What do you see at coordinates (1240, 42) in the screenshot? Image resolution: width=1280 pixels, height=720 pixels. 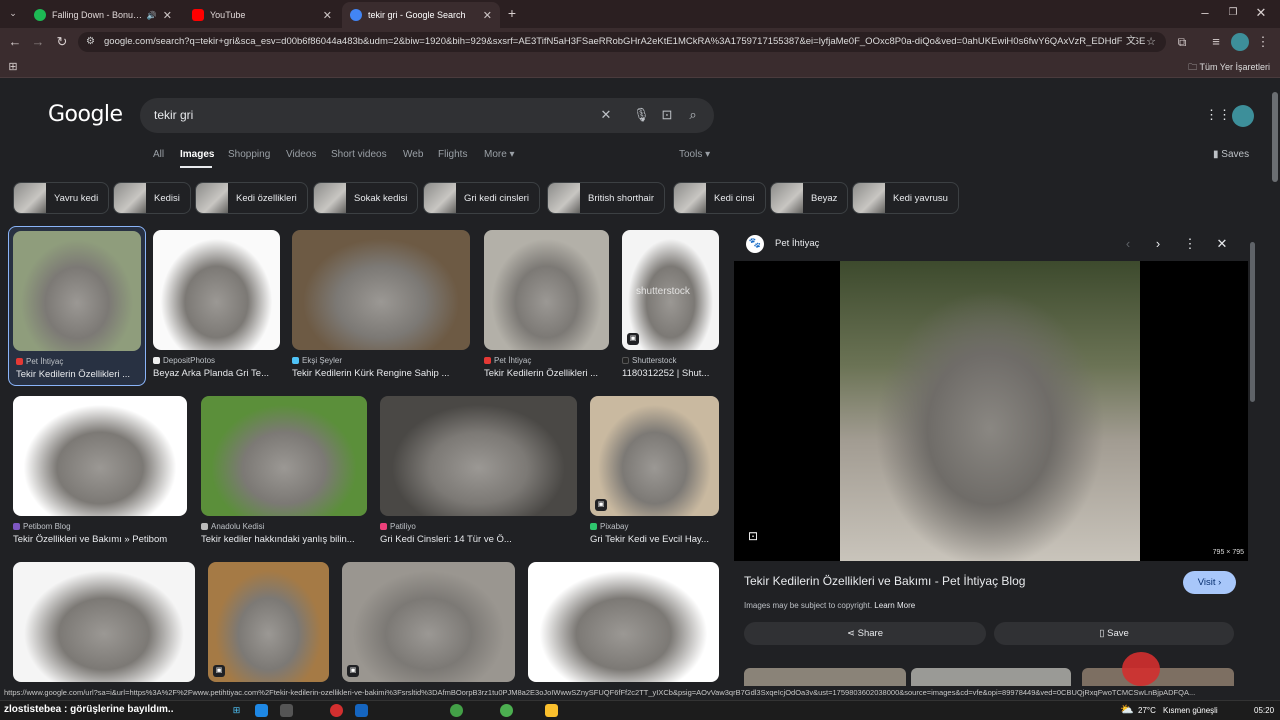 I see `profile-avatar` at bounding box center [1240, 42].